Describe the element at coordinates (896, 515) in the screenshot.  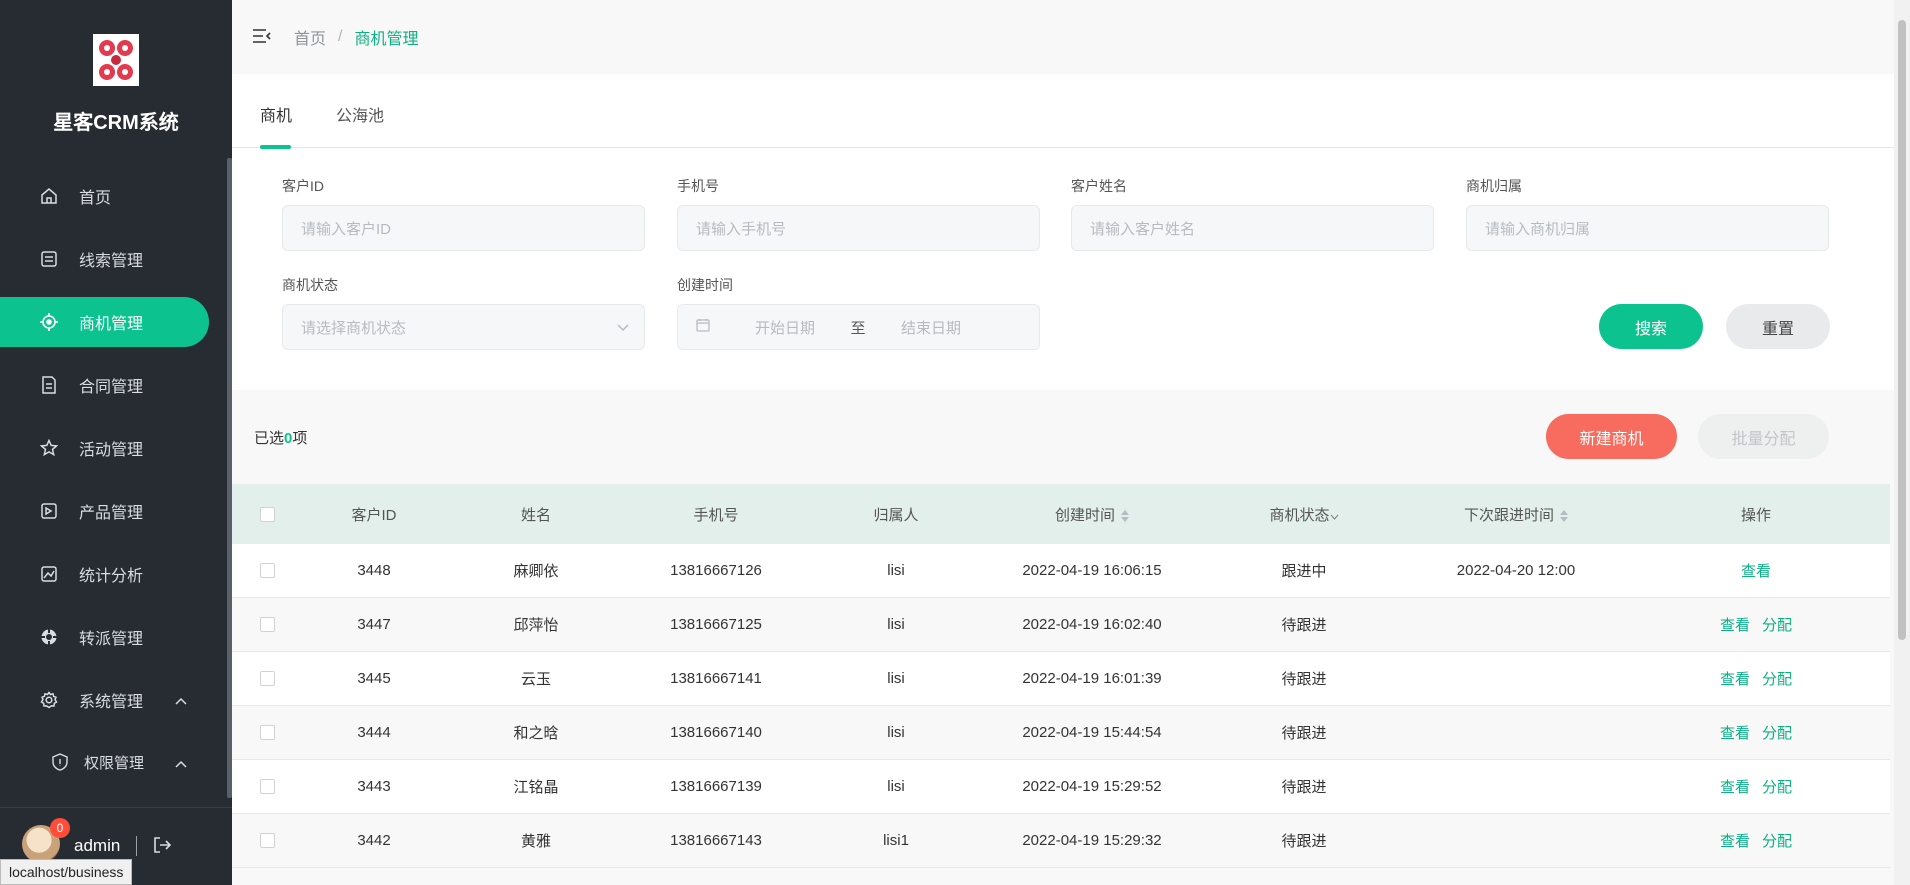
I see `header-owner: 归属人` at that location.